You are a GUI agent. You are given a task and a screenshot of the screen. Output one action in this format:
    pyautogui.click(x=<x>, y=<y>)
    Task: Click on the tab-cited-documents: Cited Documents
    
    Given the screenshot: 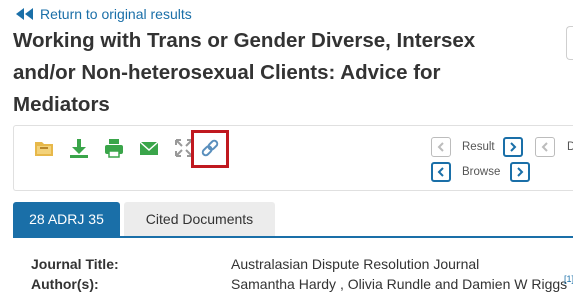 What is the action you would take?
    pyautogui.click(x=199, y=219)
    